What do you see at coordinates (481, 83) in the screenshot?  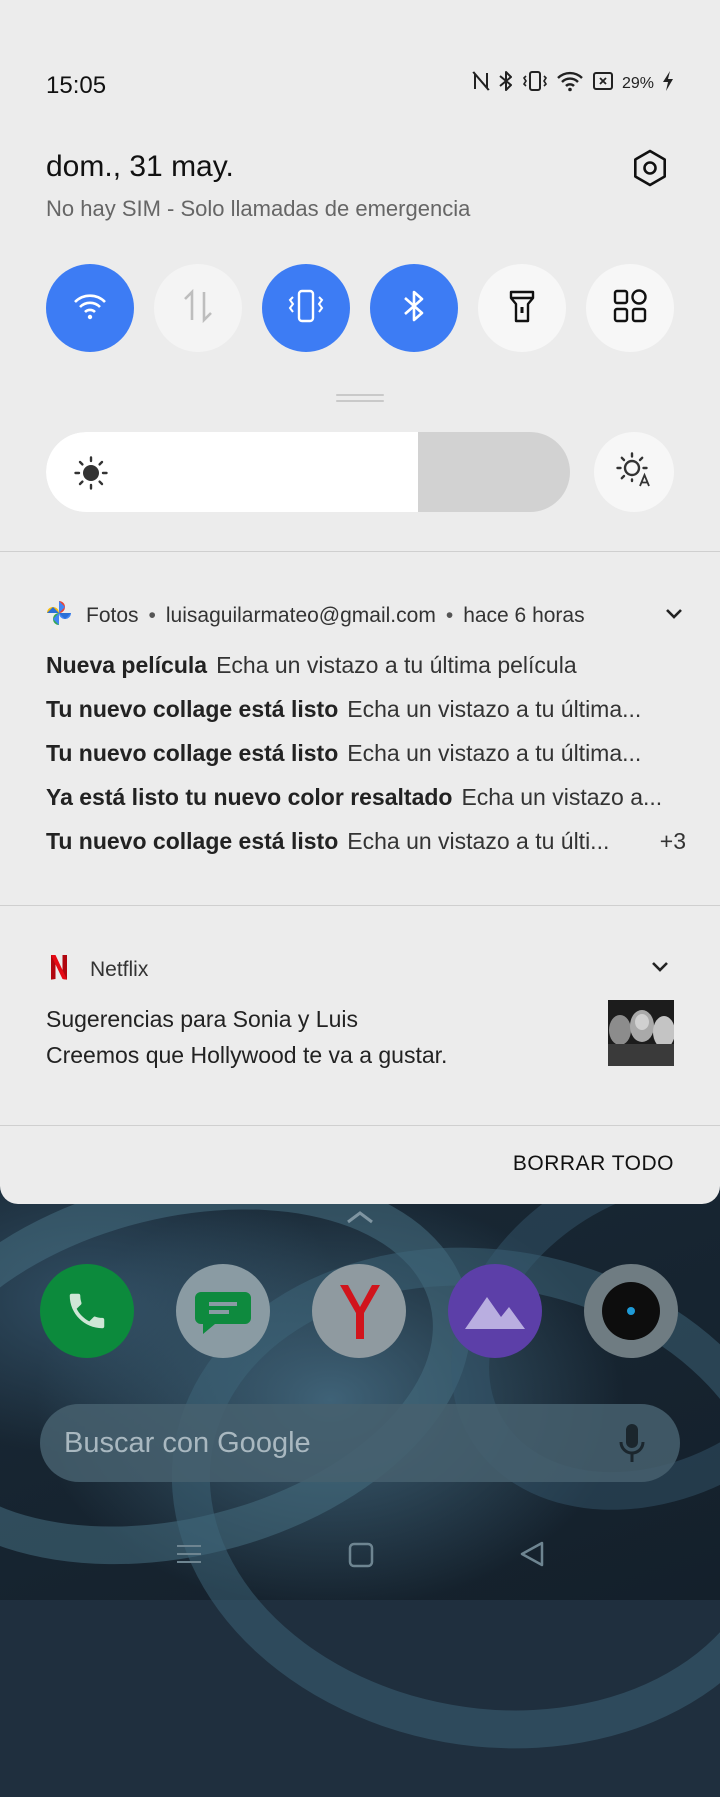 I see `nfc-icon` at bounding box center [481, 83].